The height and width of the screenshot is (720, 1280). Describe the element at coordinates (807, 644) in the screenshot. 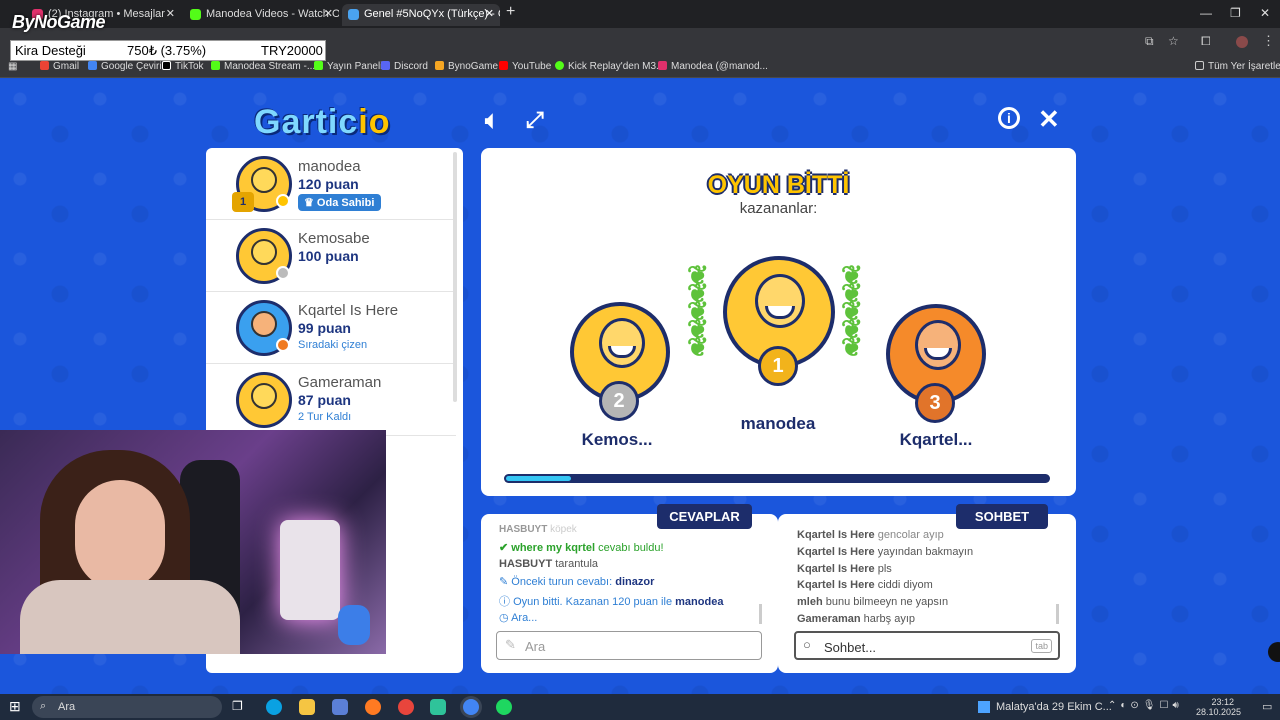

I see `search-icon: ○` at that location.